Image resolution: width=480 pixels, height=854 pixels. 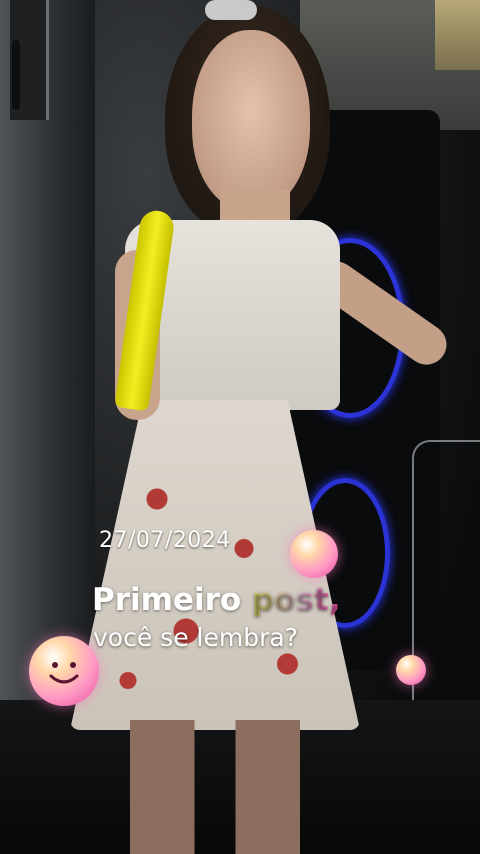 I want to click on memory-subline: você se lembra?, so click(x=195, y=637).